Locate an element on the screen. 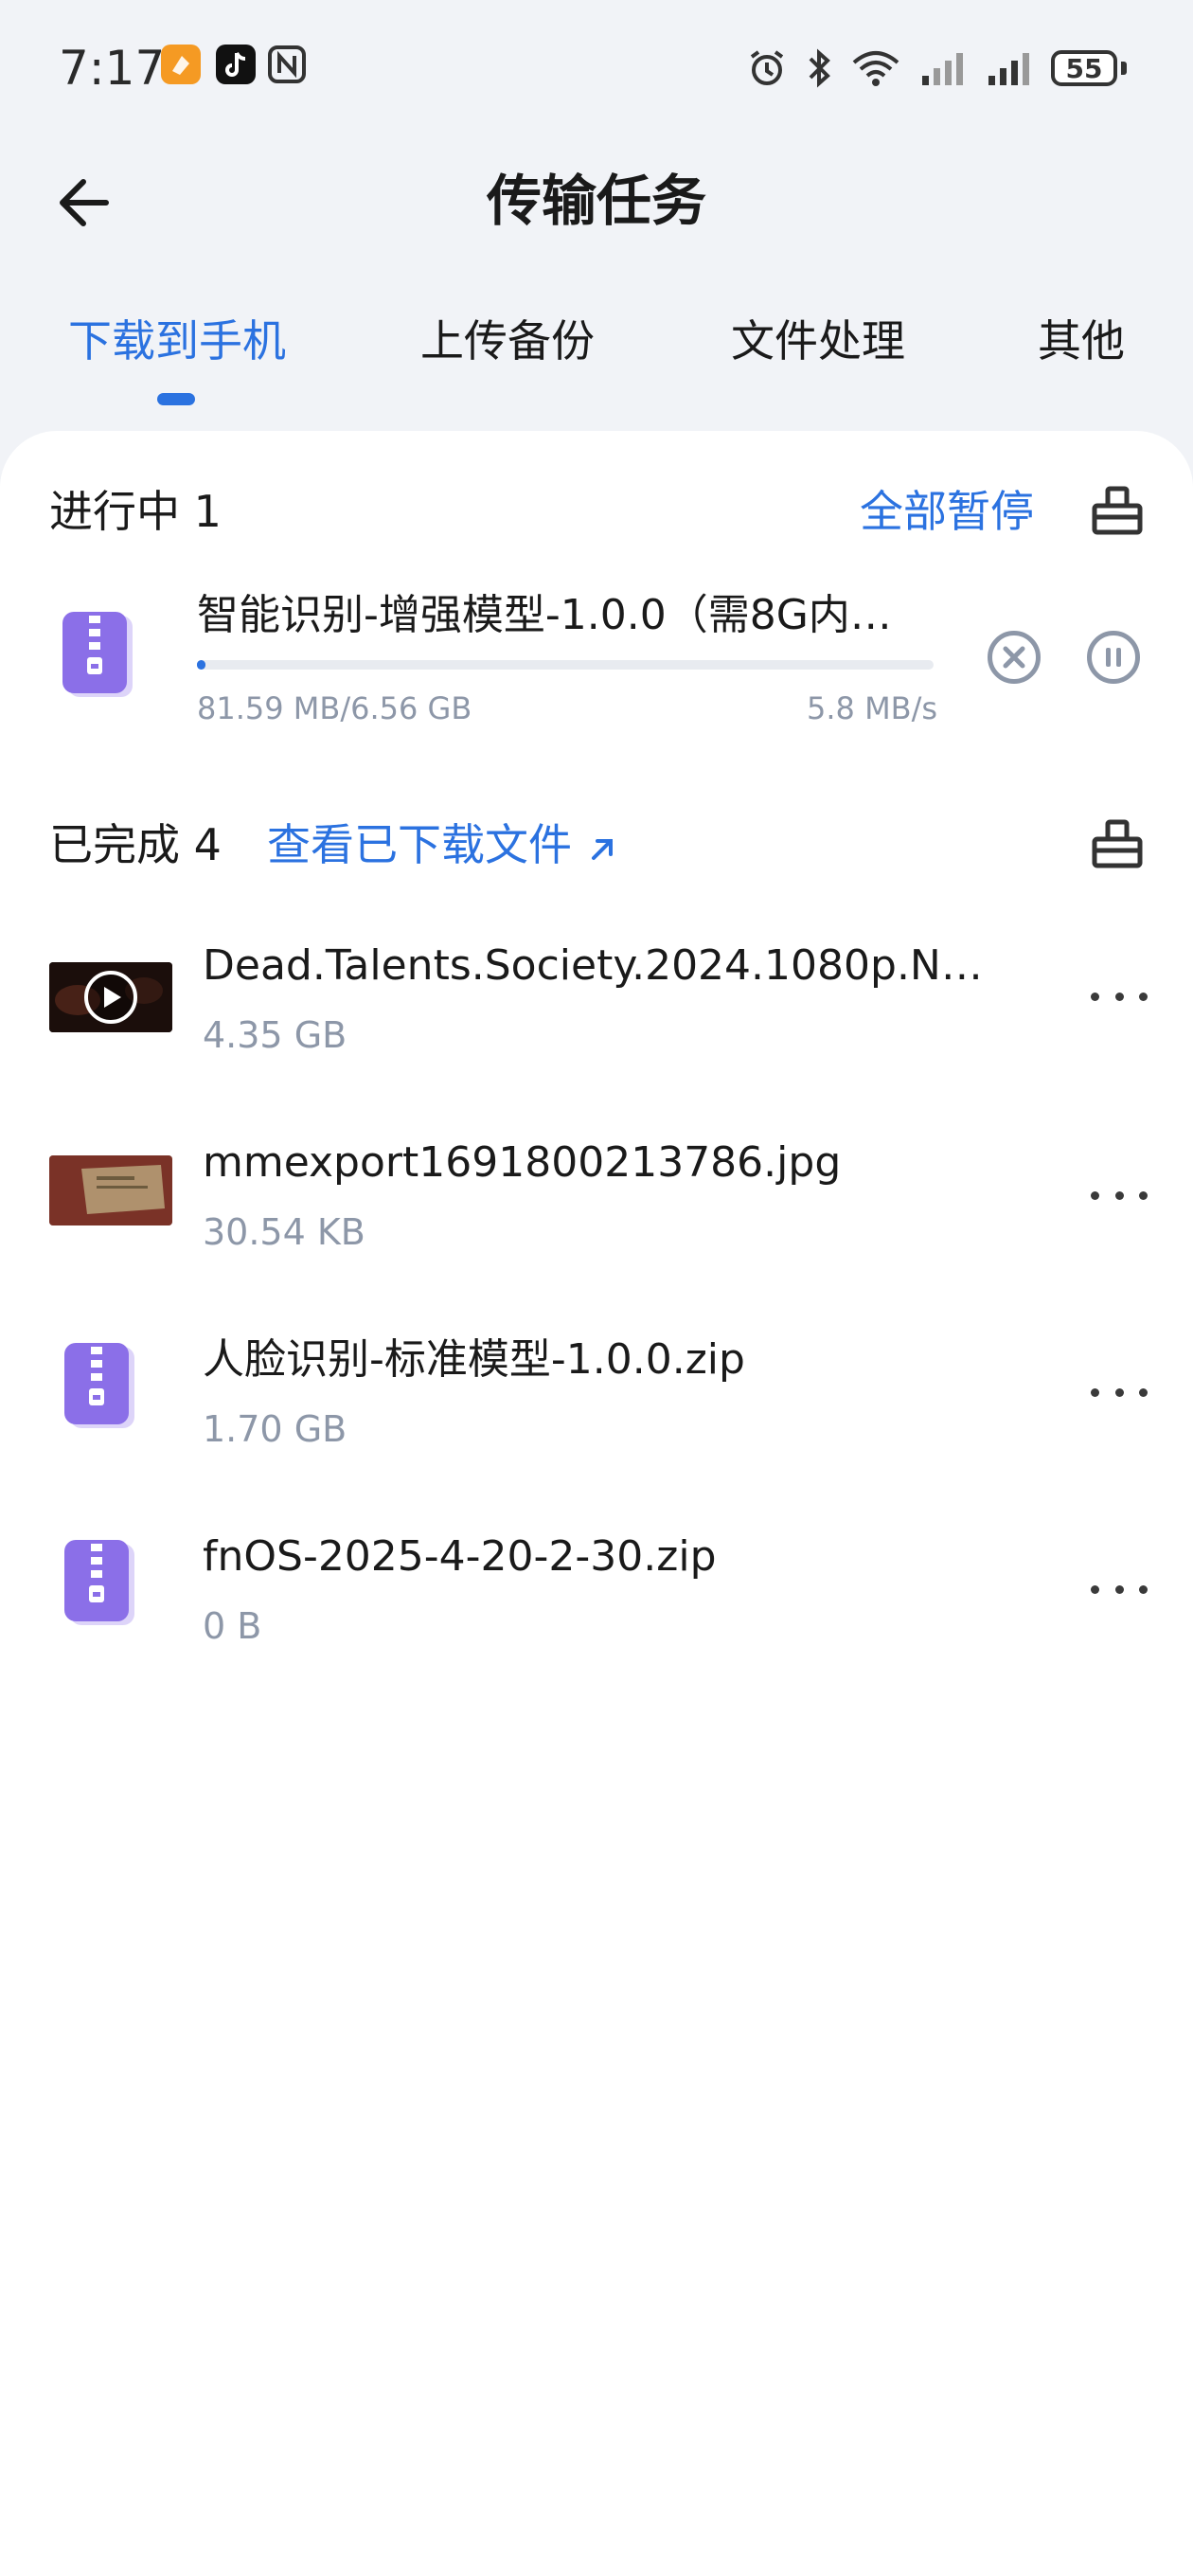  clear-in-progress-button is located at coordinates (1117, 509).